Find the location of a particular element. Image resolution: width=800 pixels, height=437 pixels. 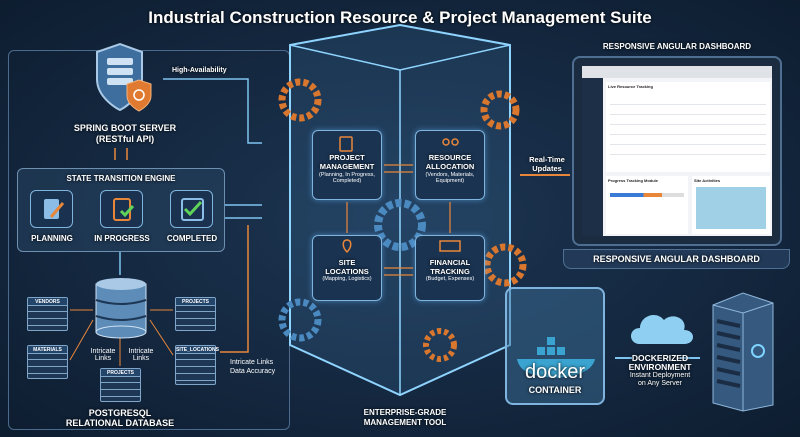

realtime-label-2: Updates is located at coordinates (547, 168).